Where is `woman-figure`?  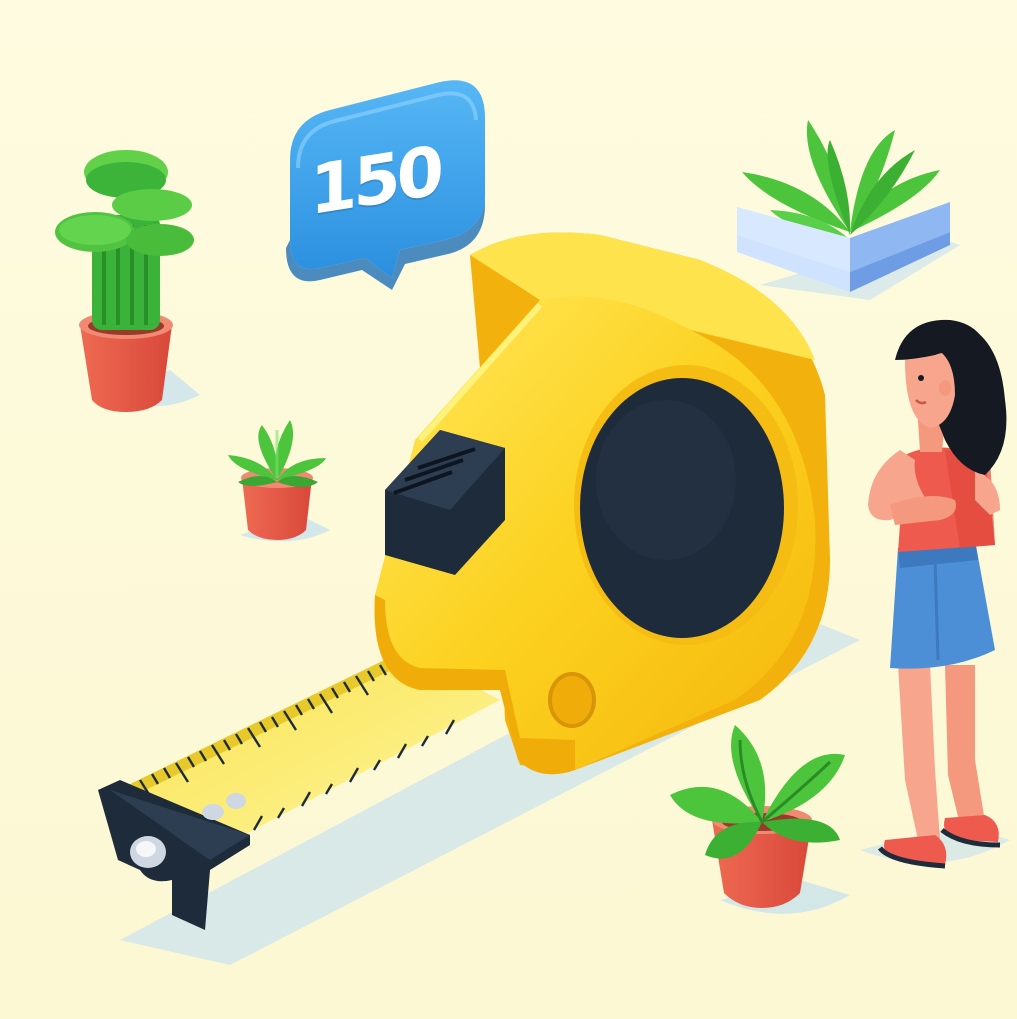
woman-figure is located at coordinates (937, 594).